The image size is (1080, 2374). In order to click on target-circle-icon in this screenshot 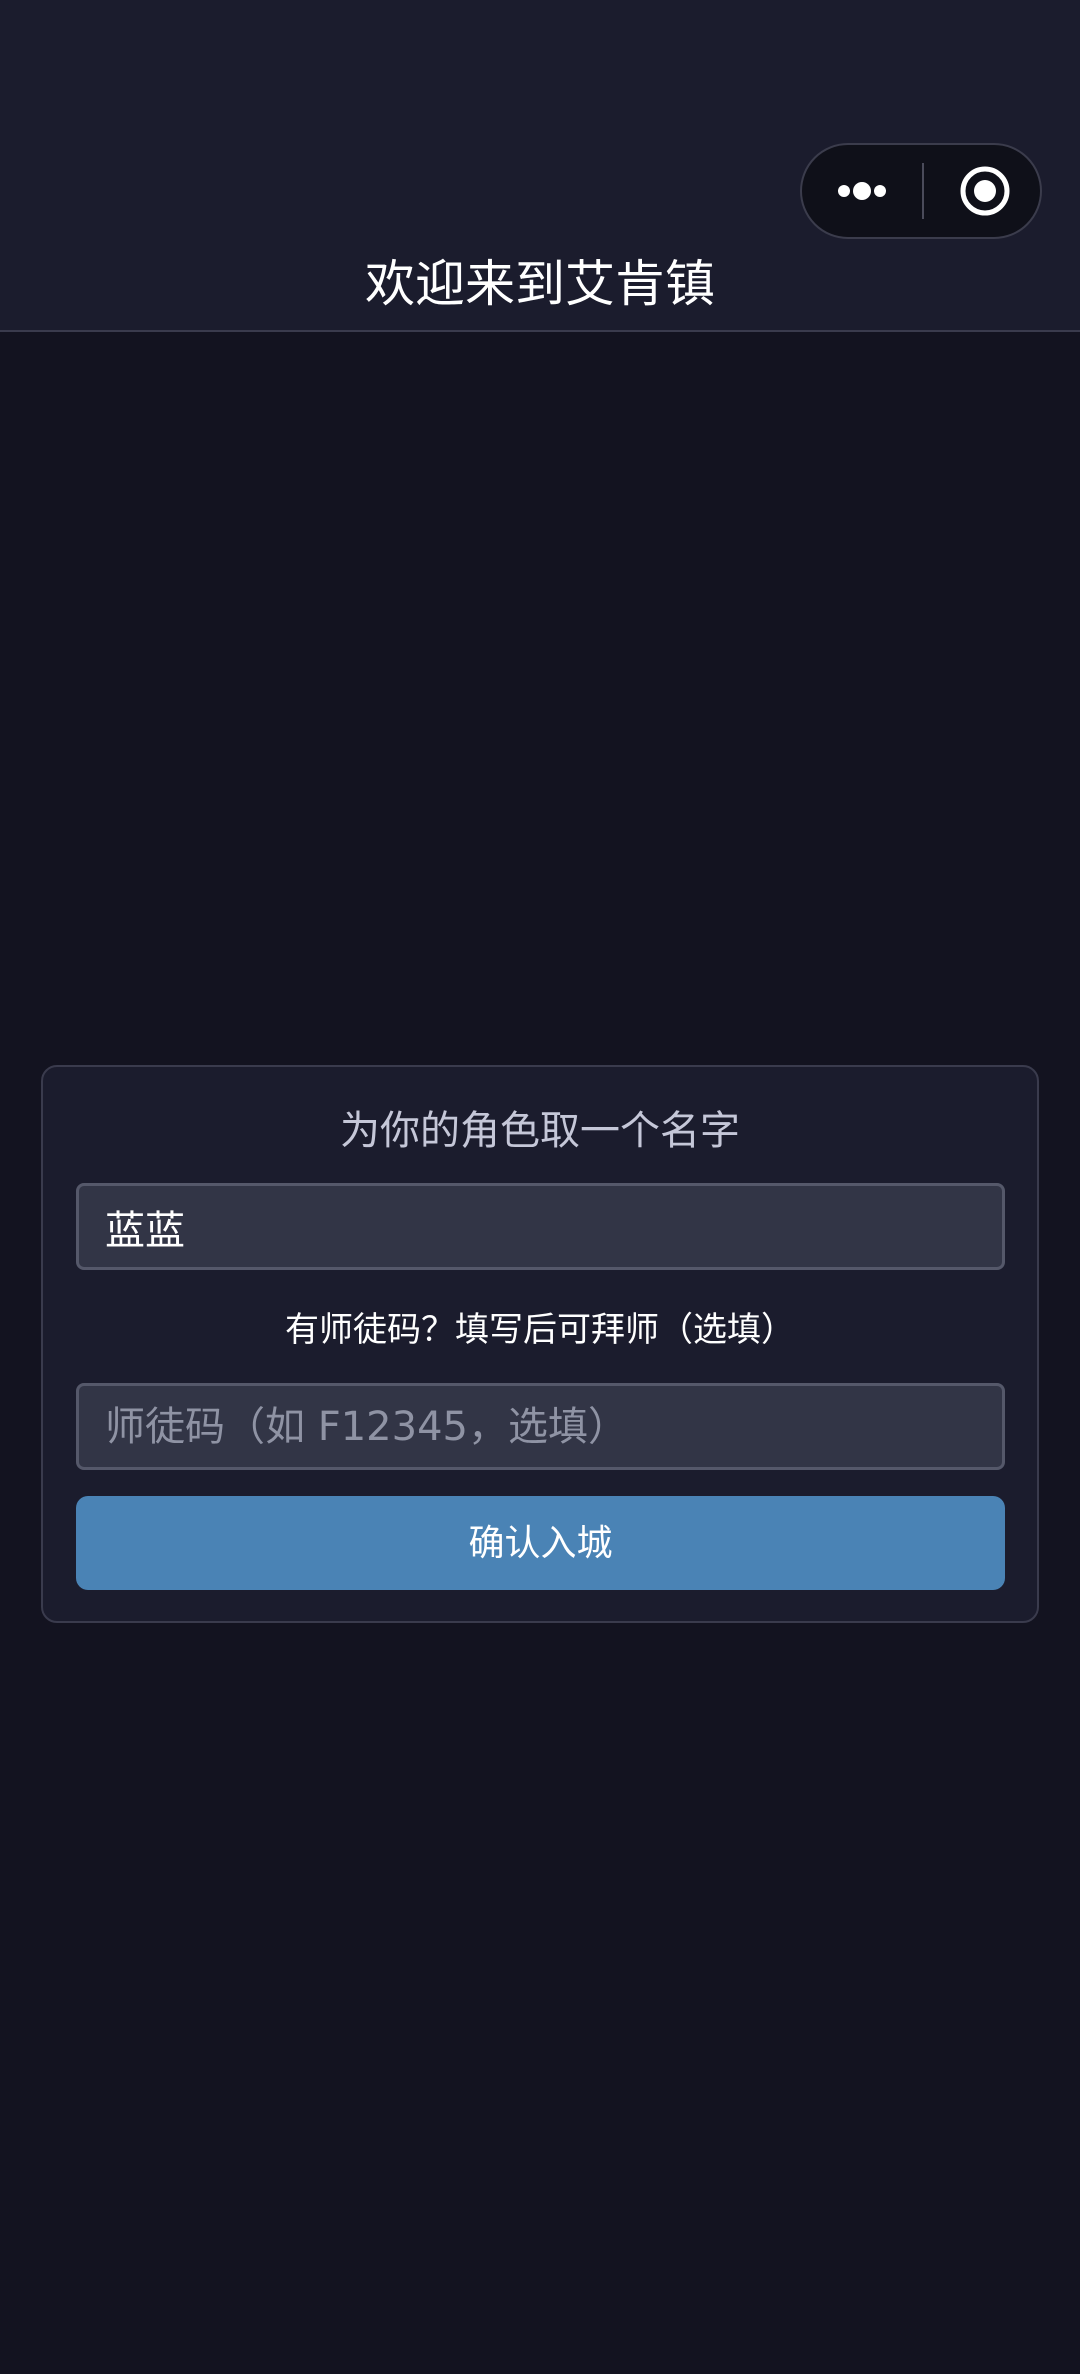, I will do `click(985, 191)`.